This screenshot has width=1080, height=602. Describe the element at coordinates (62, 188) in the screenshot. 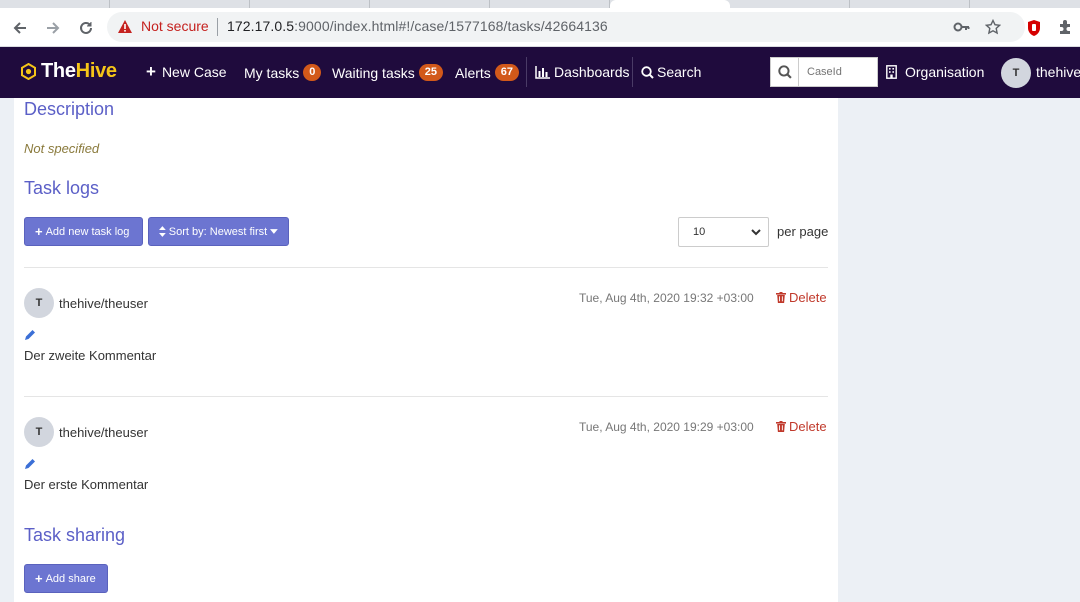

I see `task-logs-heading: Task logs` at that location.